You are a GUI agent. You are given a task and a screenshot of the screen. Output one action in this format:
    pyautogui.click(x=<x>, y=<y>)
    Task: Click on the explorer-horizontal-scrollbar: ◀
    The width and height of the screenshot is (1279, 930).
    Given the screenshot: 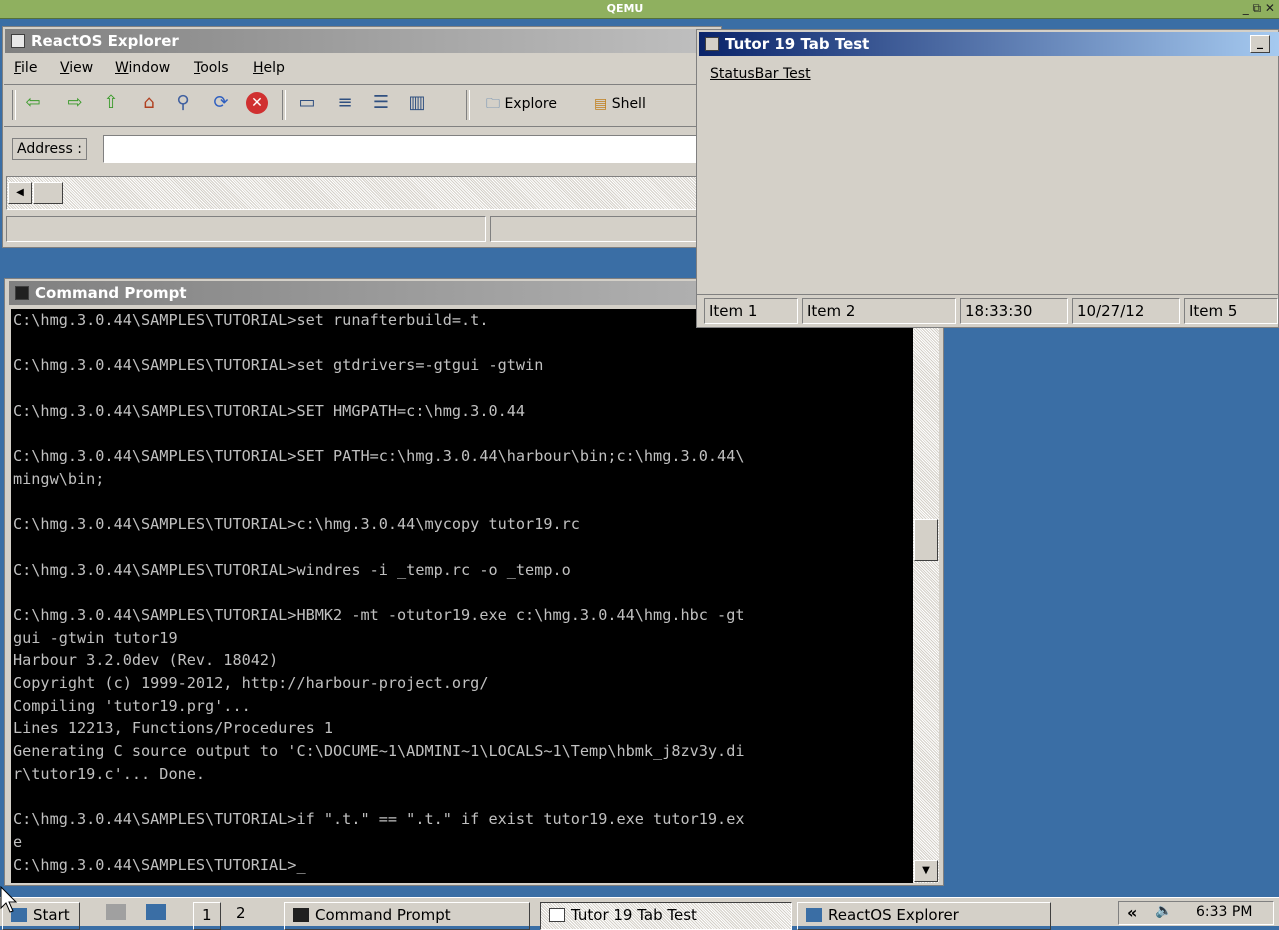 What is the action you would take?
    pyautogui.click(x=356, y=193)
    